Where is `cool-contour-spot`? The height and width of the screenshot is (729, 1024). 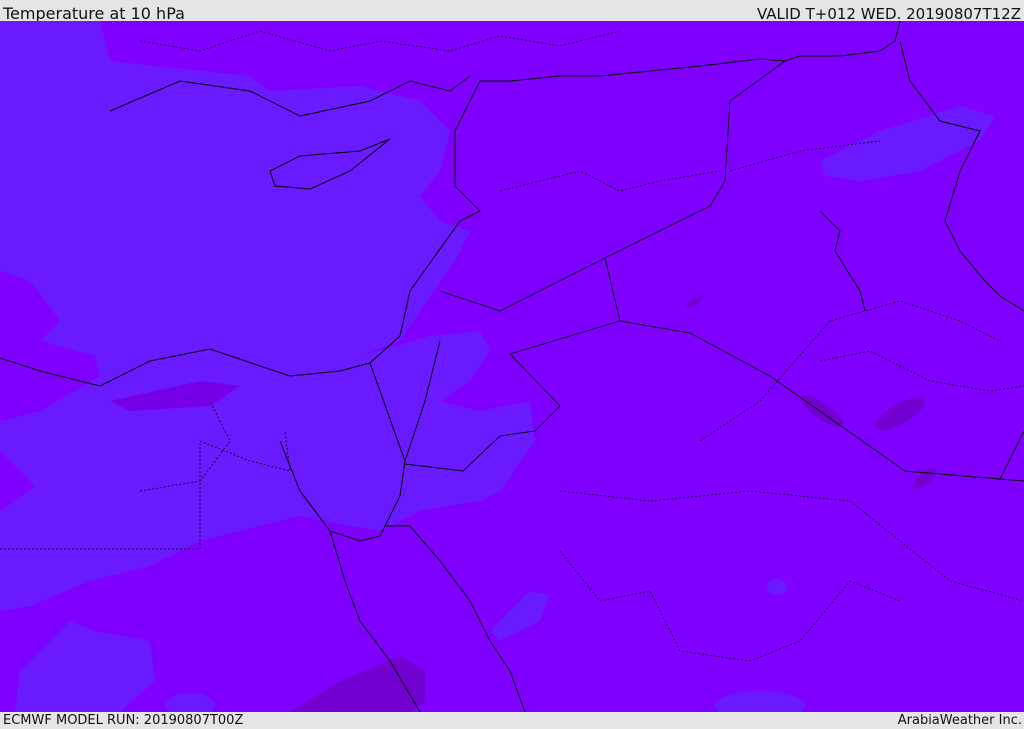 cool-contour-spot is located at coordinates (777, 587).